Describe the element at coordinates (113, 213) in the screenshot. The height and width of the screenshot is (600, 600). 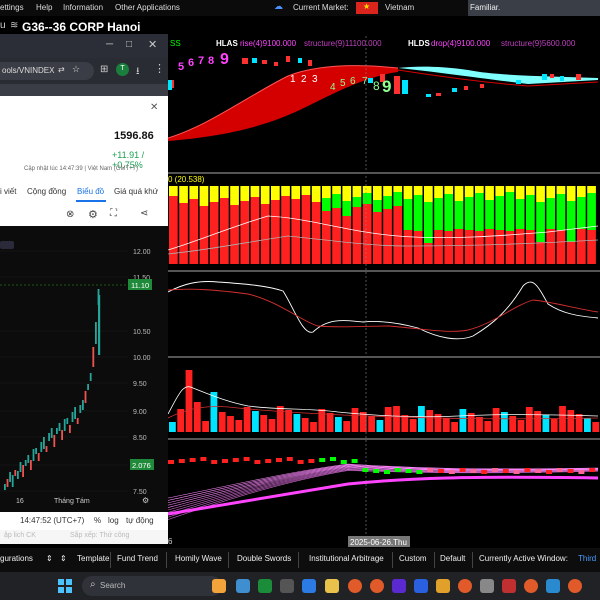
I see `fullscreen-icon: ⛶` at that location.